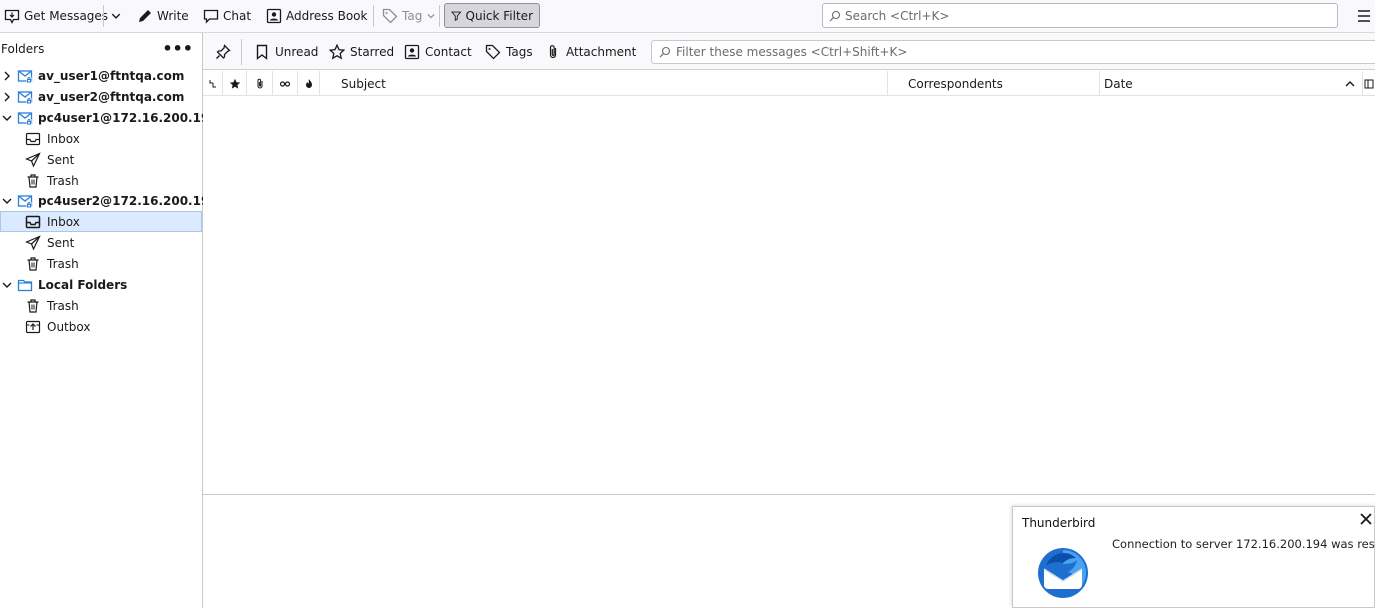 Image resolution: width=1375 pixels, height=608 pixels. What do you see at coordinates (604, 83) in the screenshot?
I see `column-subject: Subject` at bounding box center [604, 83].